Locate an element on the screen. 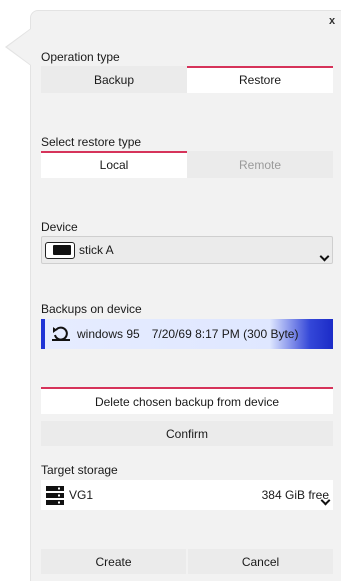 This screenshot has height=581, width=341. confirm-button: Confirm is located at coordinates (187, 433).